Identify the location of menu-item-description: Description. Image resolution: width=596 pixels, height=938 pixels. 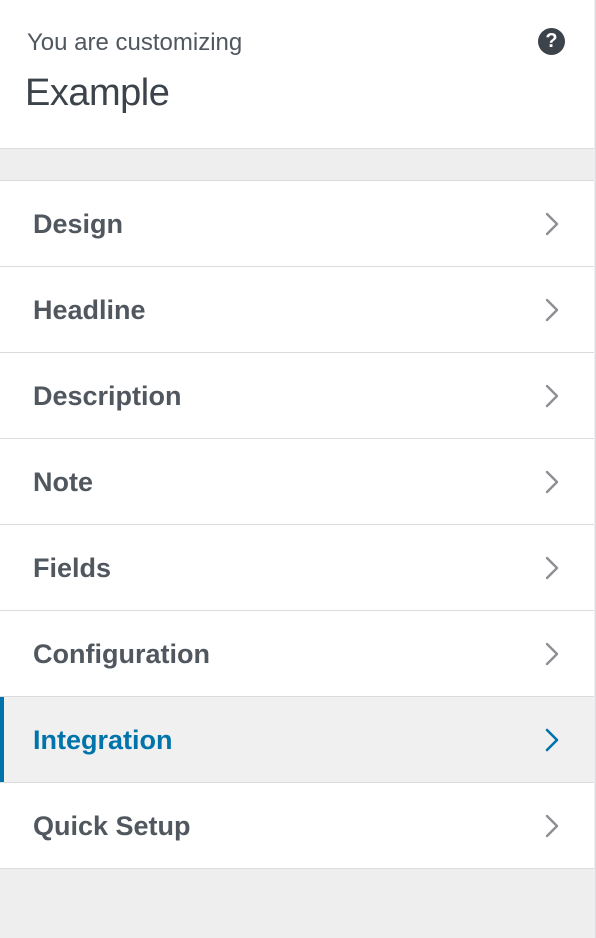
(297, 396).